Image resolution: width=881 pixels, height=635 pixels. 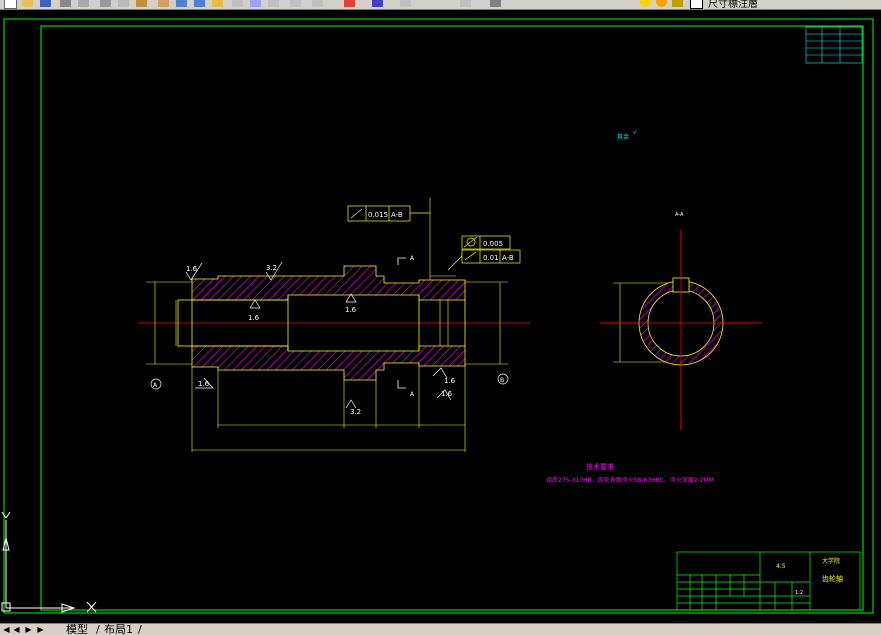 I want to click on layer-name: 尺寸標注層, so click(x=733, y=4).